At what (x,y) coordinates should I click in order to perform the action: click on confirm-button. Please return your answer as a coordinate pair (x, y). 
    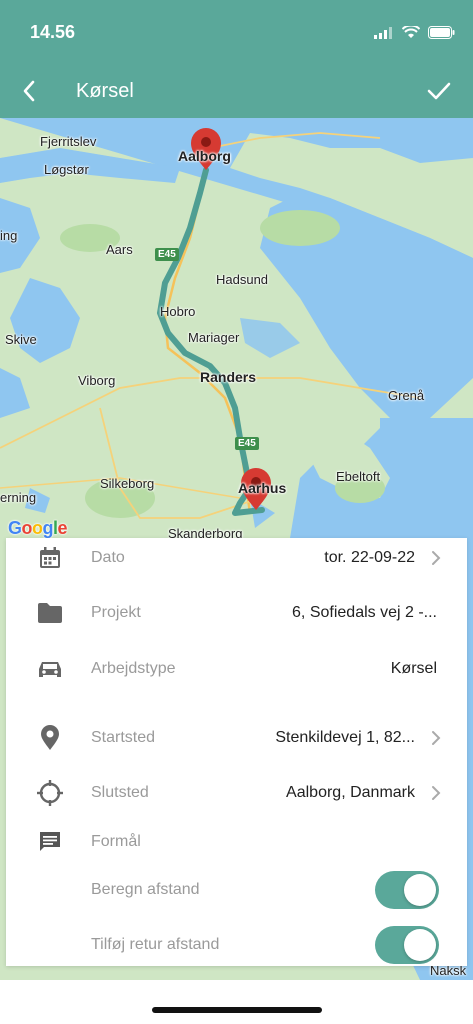
    Looking at the image, I should click on (436, 93).